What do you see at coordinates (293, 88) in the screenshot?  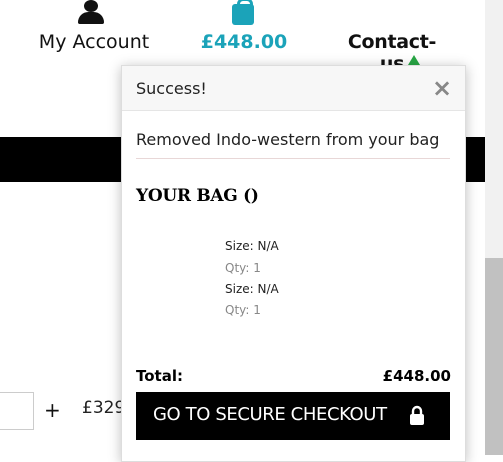 I see `popup-header: Success! ×` at bounding box center [293, 88].